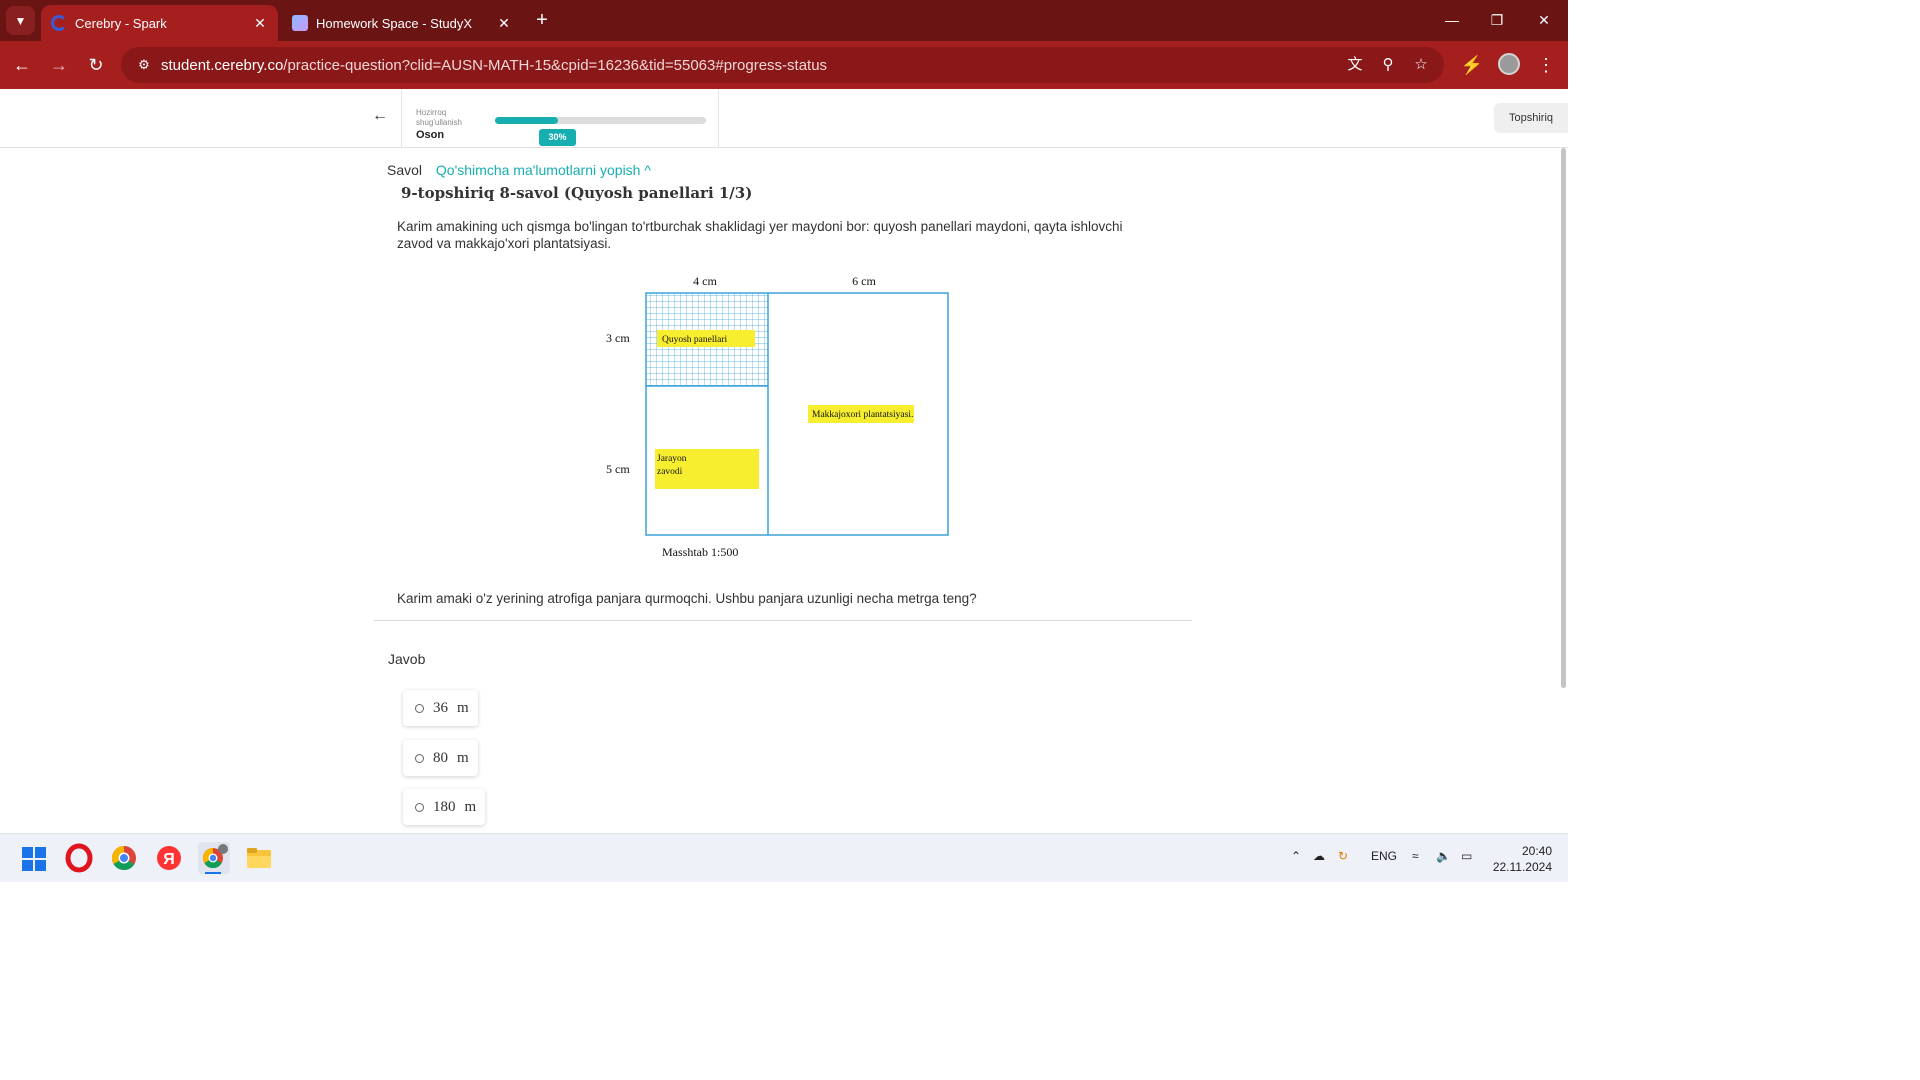 This screenshot has width=1920, height=1080. What do you see at coordinates (1509, 64) in the screenshot?
I see `profile-avatar` at bounding box center [1509, 64].